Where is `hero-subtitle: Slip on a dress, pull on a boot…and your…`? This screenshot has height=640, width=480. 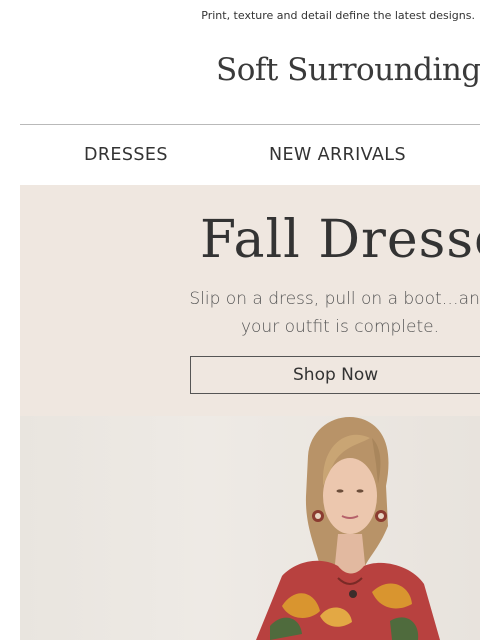 hero-subtitle: Slip on a dress, pull on a boot…and your… is located at coordinates (295, 313).